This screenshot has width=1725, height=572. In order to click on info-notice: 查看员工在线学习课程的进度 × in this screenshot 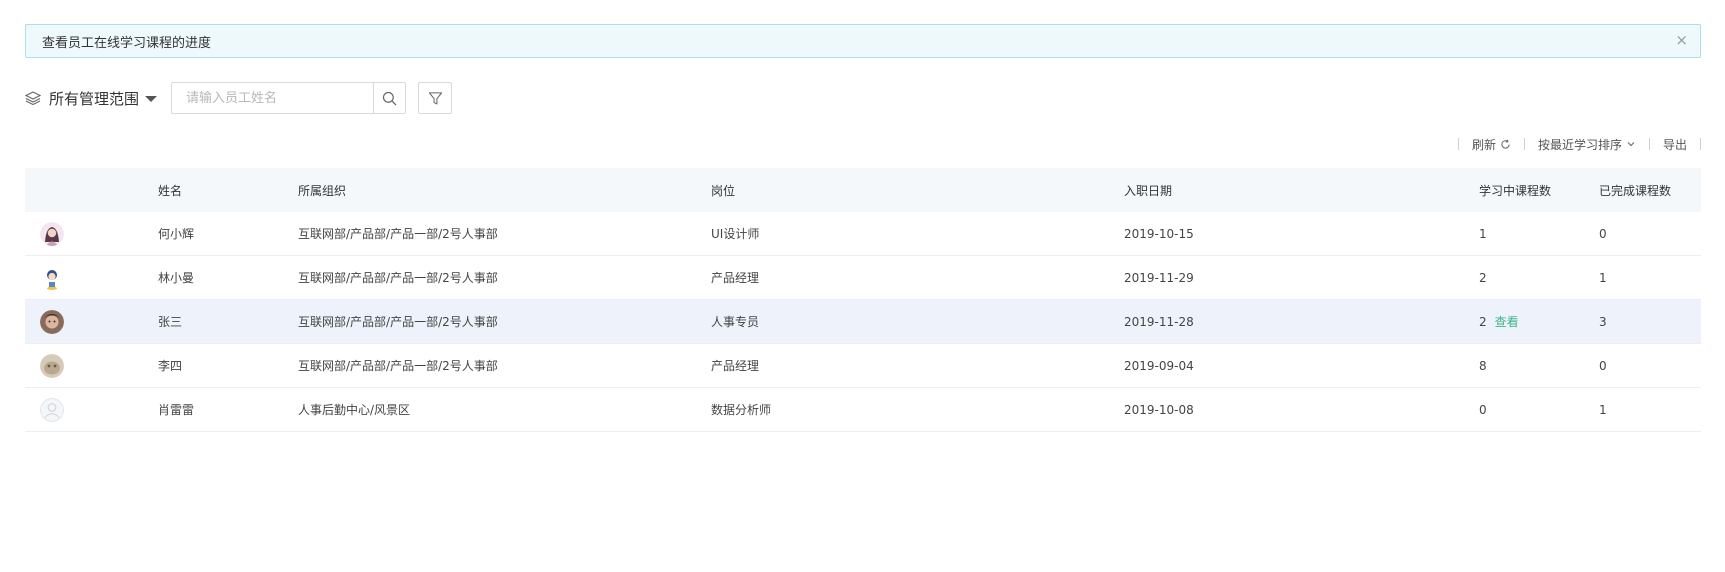, I will do `click(863, 41)`.